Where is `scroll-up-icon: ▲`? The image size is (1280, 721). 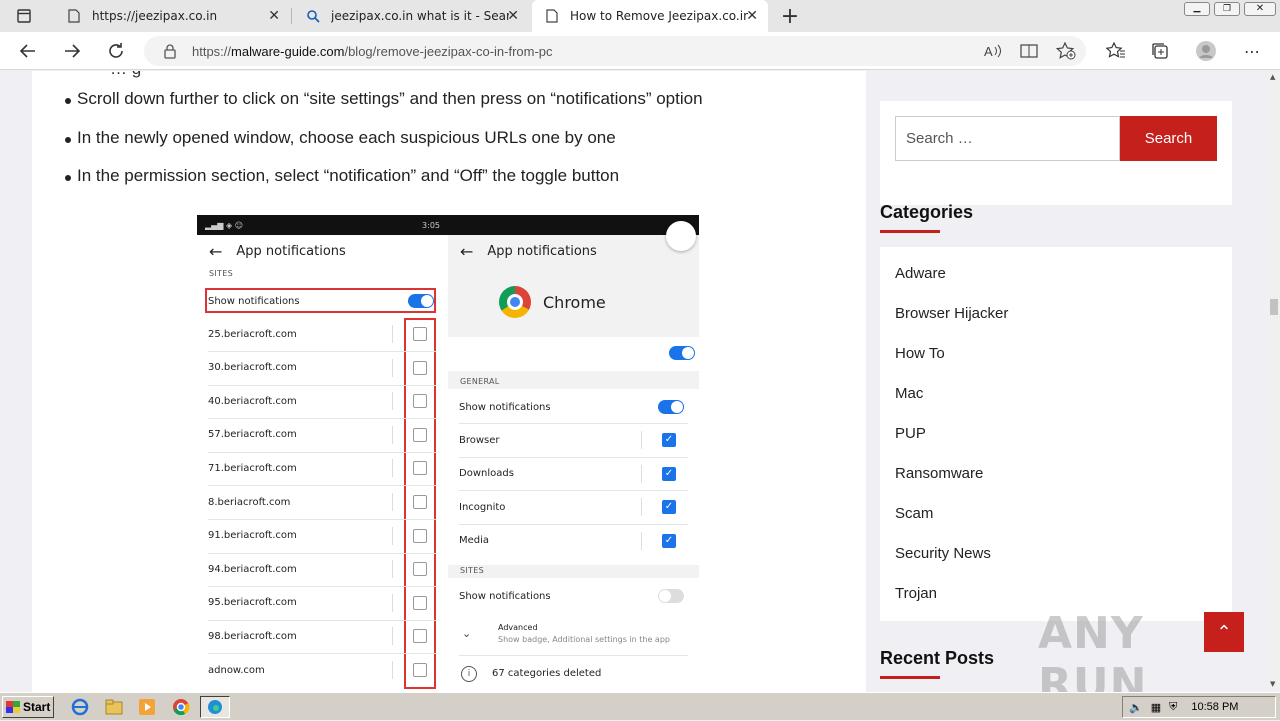
scroll-up-icon: ▲ is located at coordinates (1272, 77).